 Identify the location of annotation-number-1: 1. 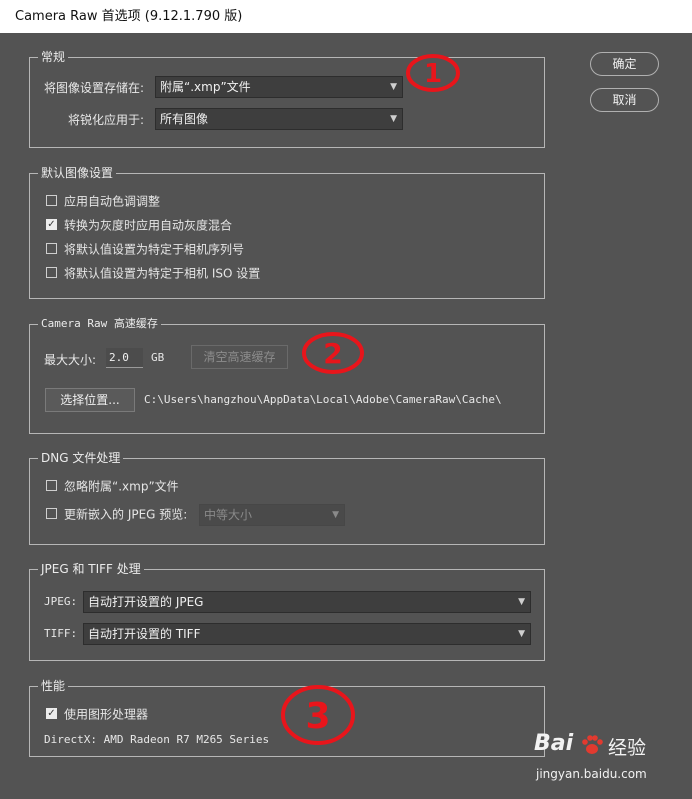
(433, 74).